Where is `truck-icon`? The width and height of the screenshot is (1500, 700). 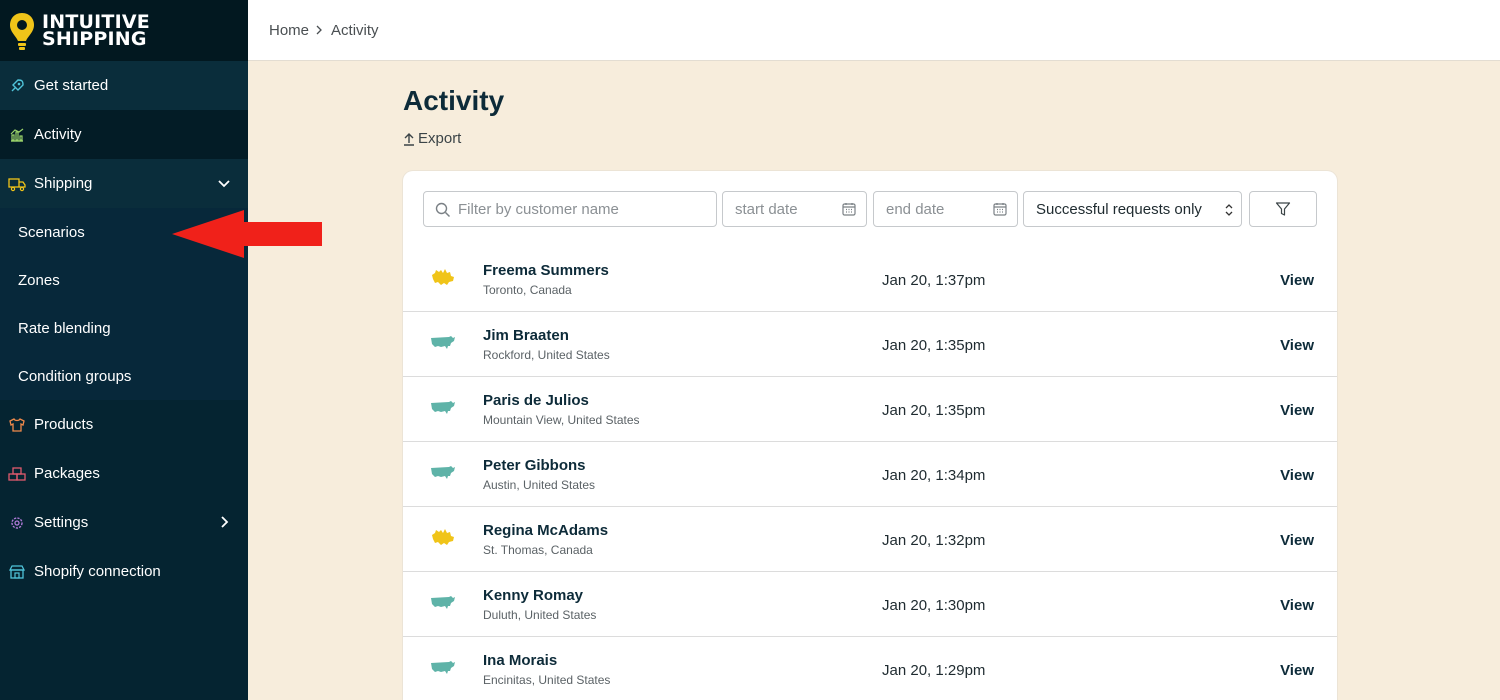 truck-icon is located at coordinates (17, 184).